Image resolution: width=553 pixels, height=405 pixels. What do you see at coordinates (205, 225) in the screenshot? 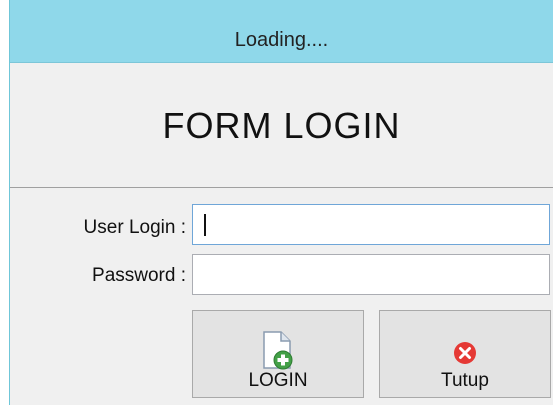
I see `text-caret` at bounding box center [205, 225].